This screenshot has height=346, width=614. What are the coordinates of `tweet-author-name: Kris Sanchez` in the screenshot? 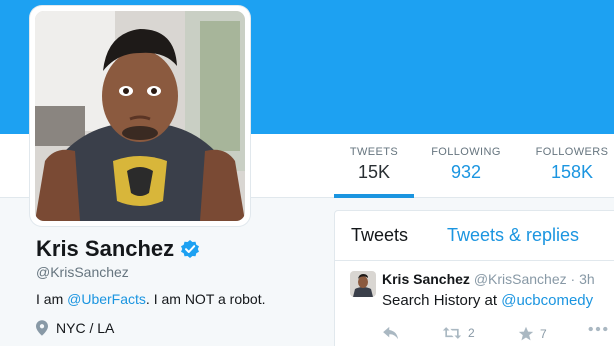 It's located at (426, 279).